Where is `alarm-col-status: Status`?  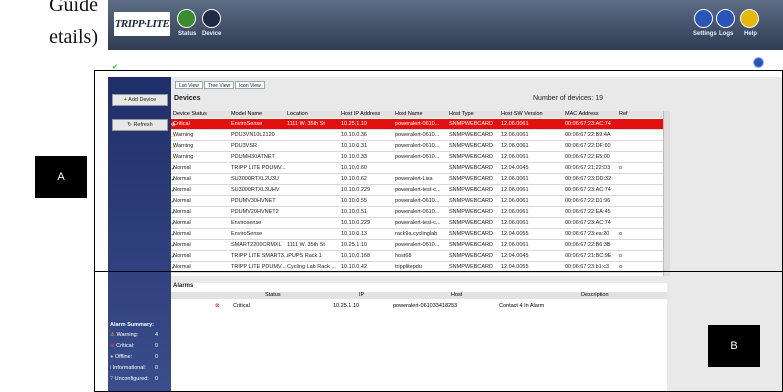
alarm-col-status: Status is located at coordinates (273, 295).